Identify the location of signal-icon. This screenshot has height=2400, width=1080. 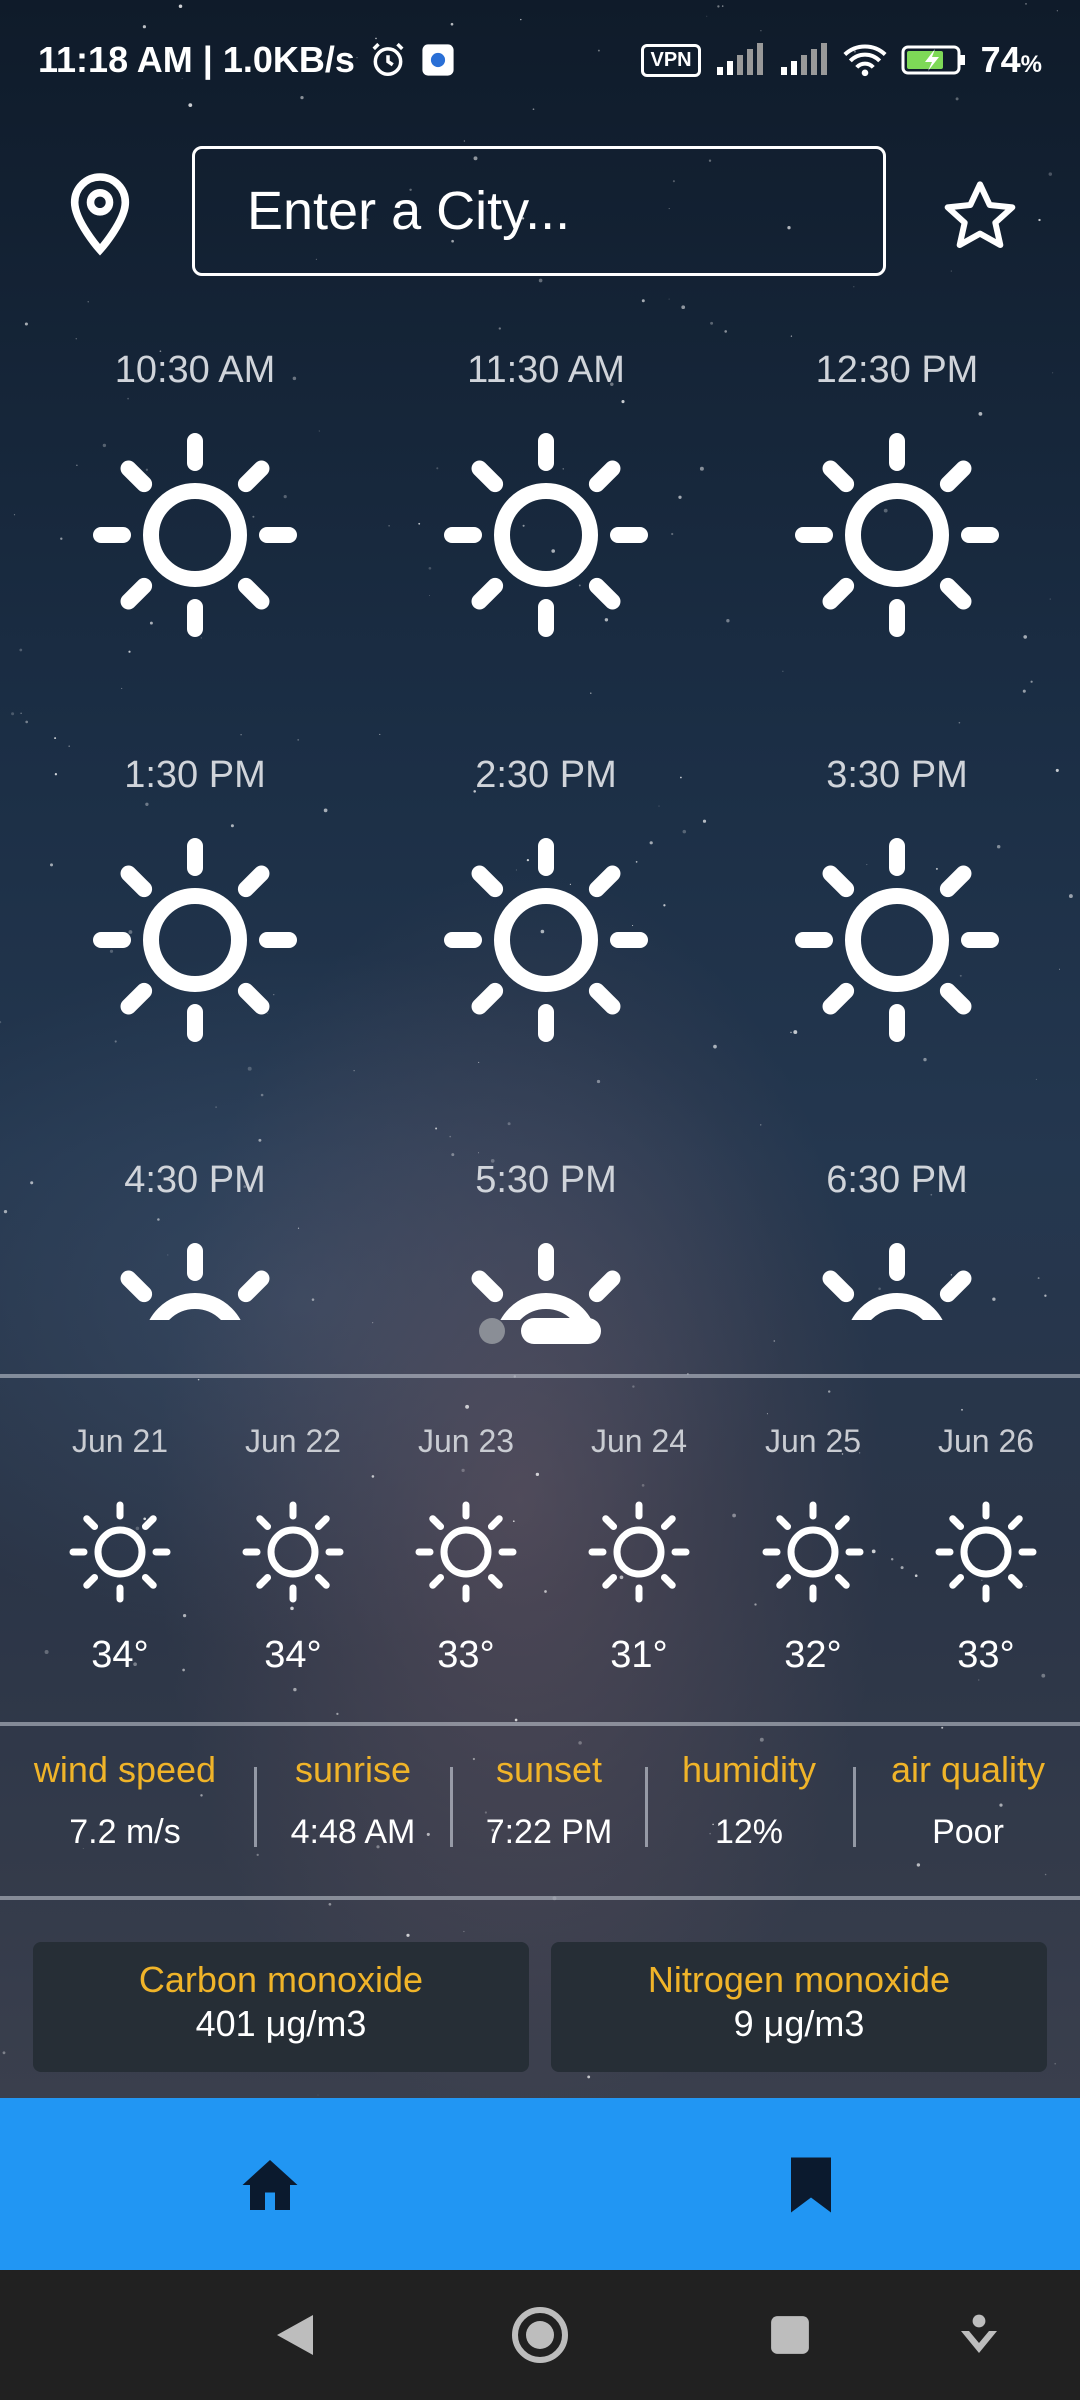
(740, 60).